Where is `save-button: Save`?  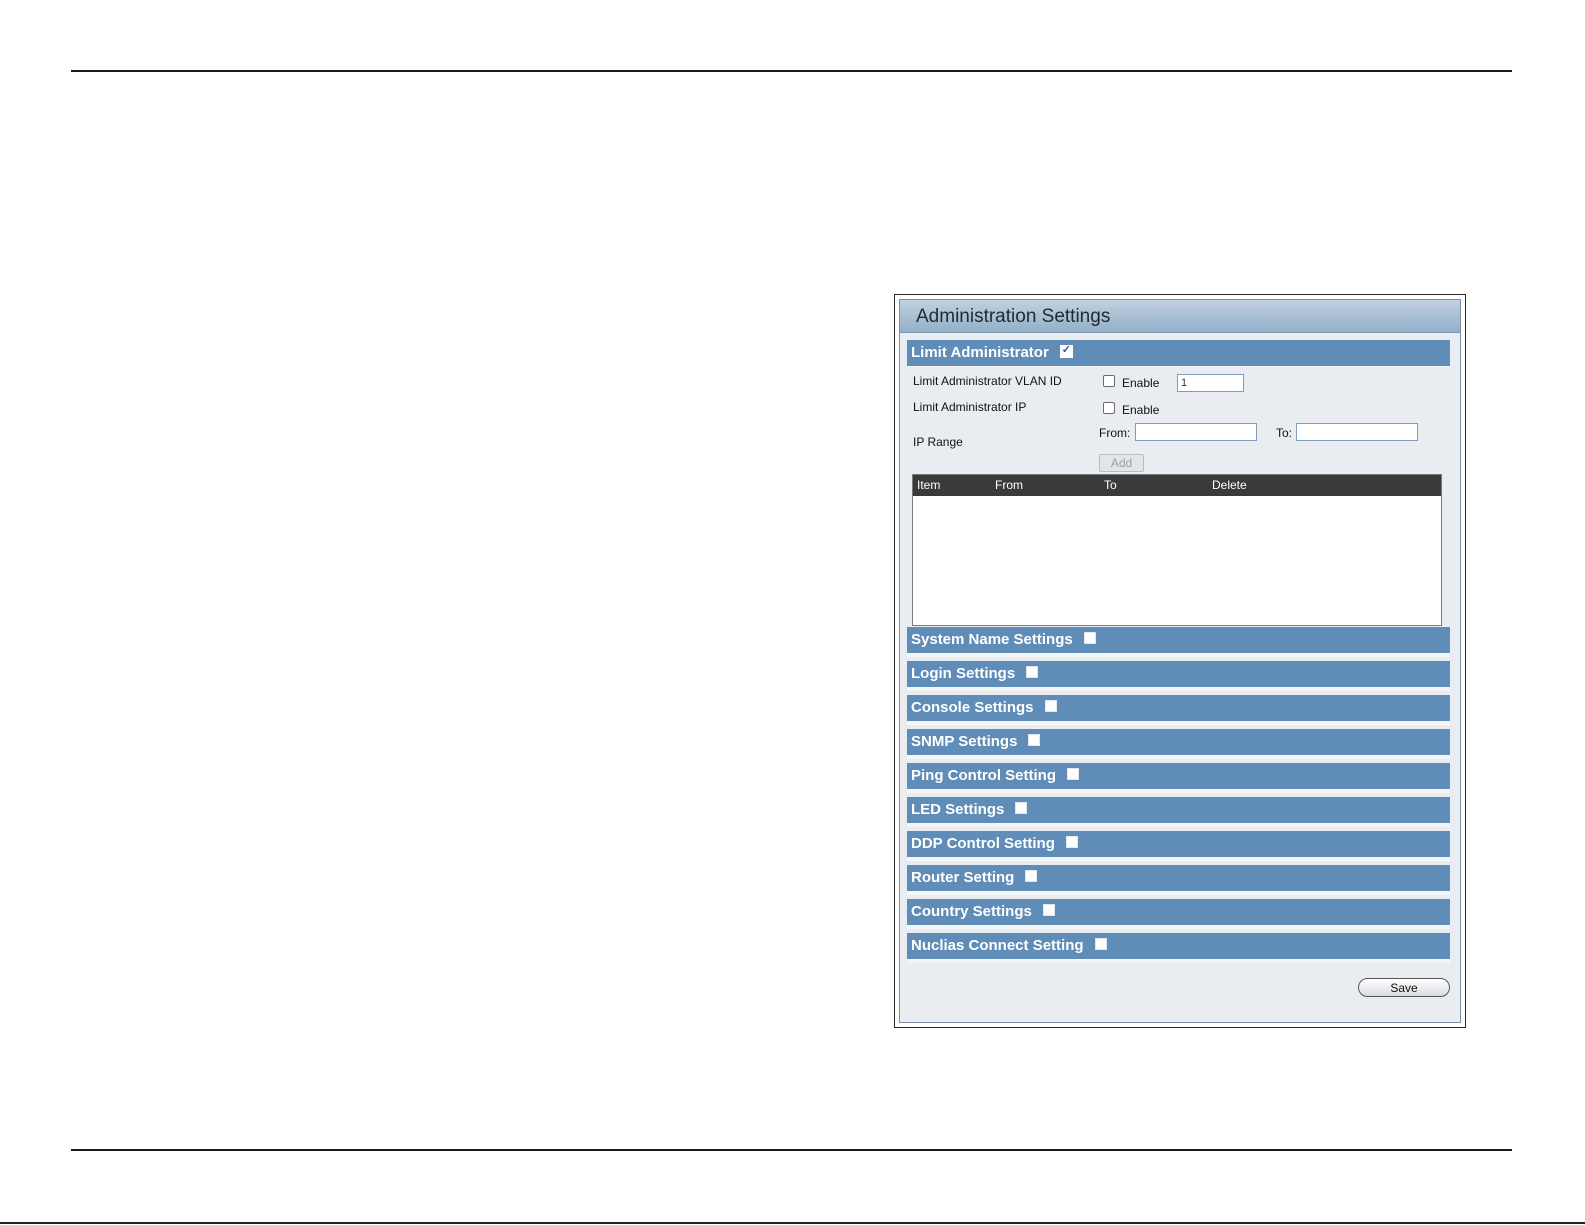
save-button: Save is located at coordinates (1404, 987).